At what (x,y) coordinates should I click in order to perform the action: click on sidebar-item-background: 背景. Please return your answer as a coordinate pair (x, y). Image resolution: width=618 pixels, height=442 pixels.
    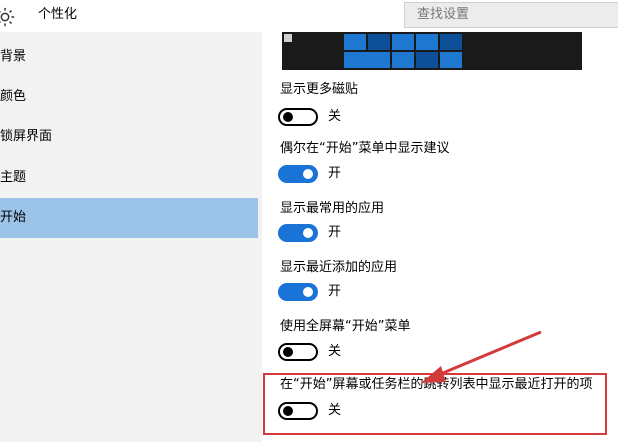
    Looking at the image, I should click on (129, 57).